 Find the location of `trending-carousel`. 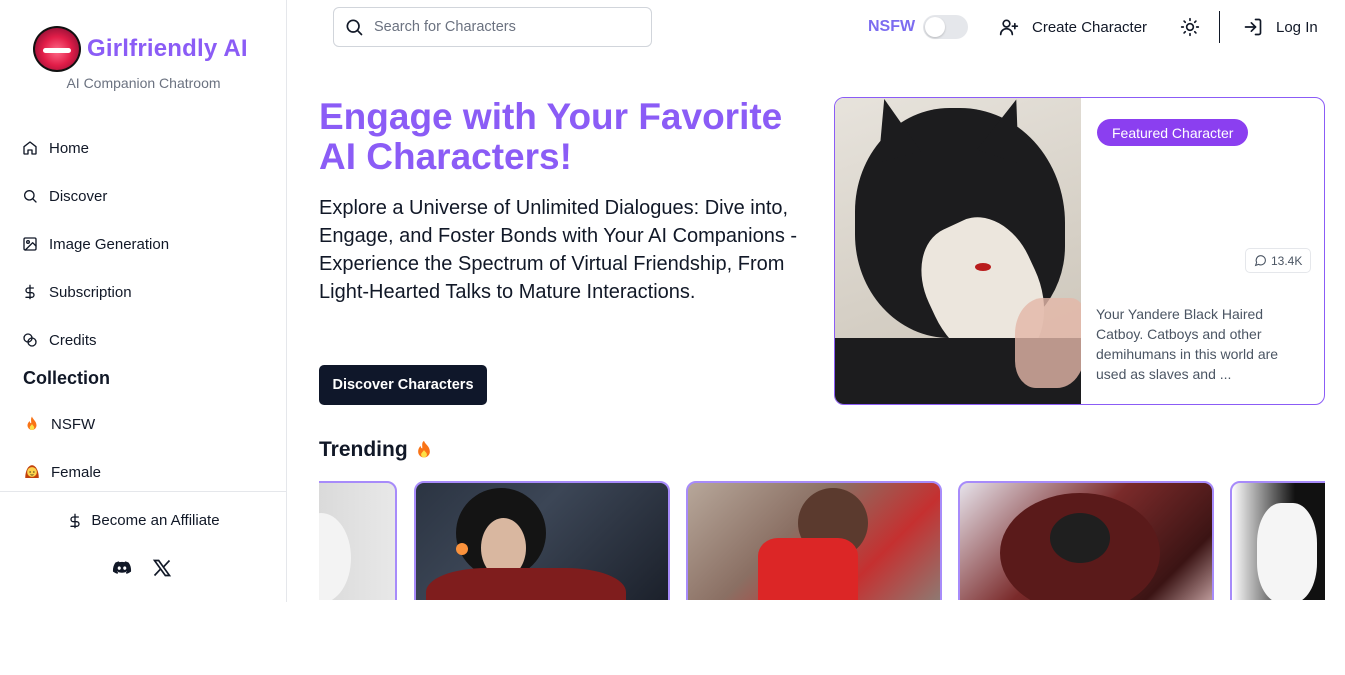

trending-carousel is located at coordinates (822, 540).